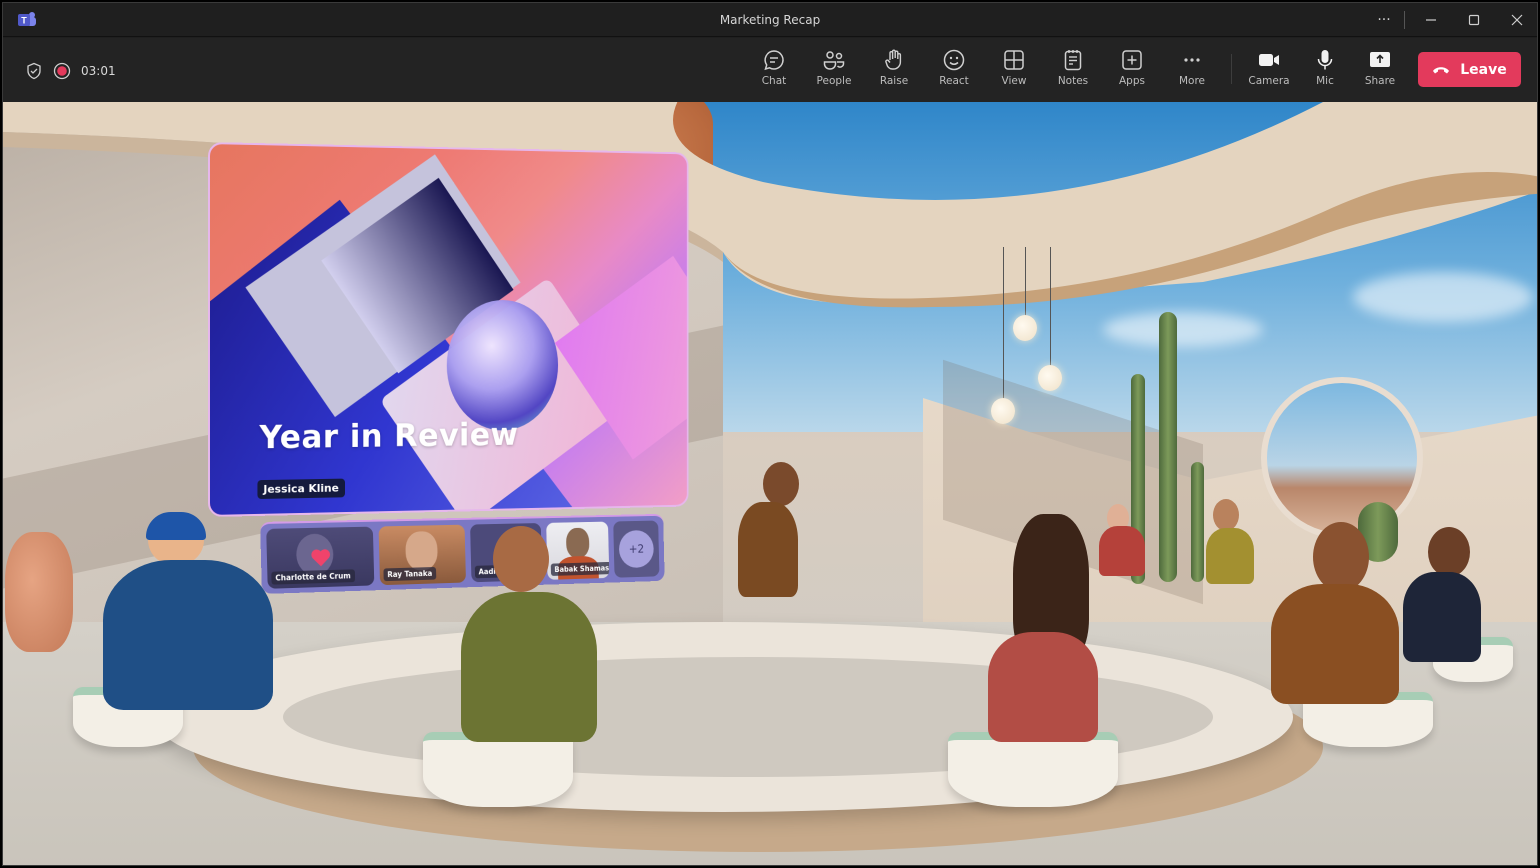  I want to click on apps-button: Apps, so click(1132, 71).